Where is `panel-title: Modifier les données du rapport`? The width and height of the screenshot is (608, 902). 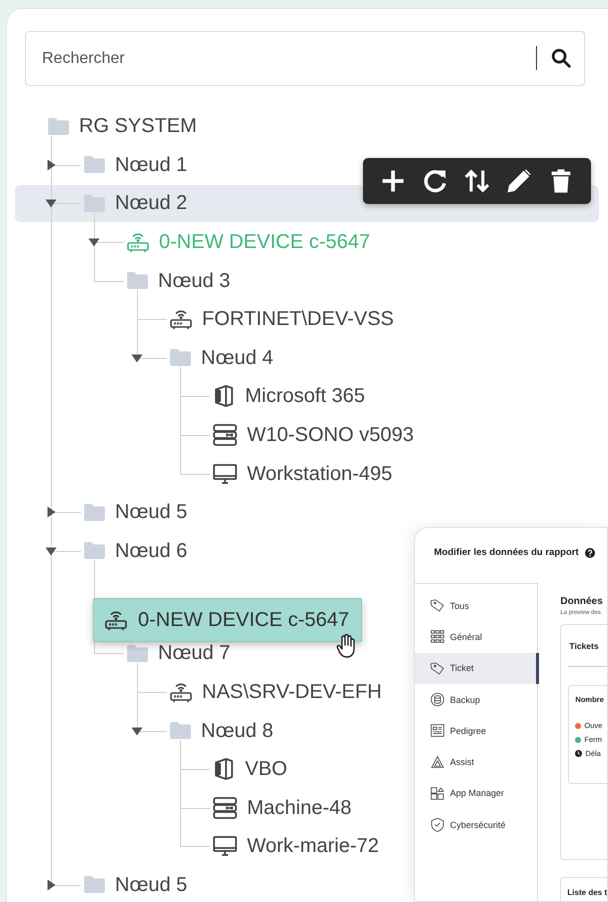
panel-title: Modifier les données du rapport is located at coordinates (506, 552).